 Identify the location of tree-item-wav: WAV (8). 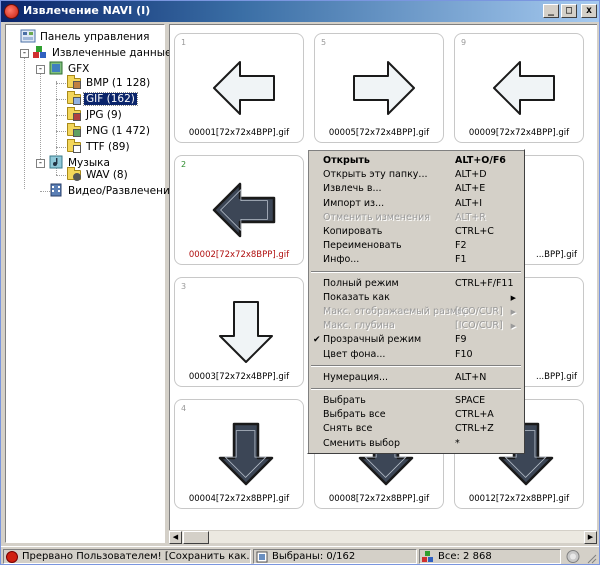
(98, 175).